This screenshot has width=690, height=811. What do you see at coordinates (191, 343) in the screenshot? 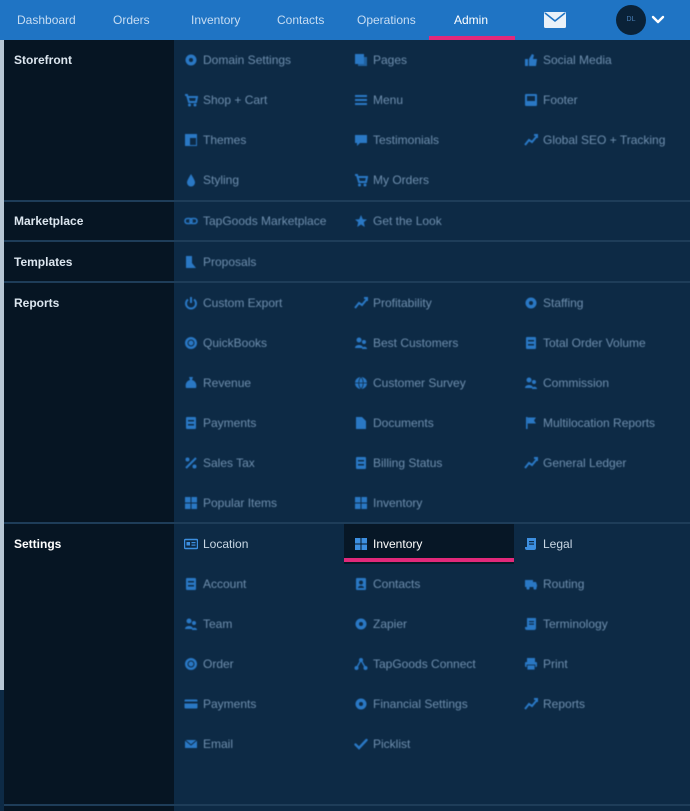
I see `circle-icon` at bounding box center [191, 343].